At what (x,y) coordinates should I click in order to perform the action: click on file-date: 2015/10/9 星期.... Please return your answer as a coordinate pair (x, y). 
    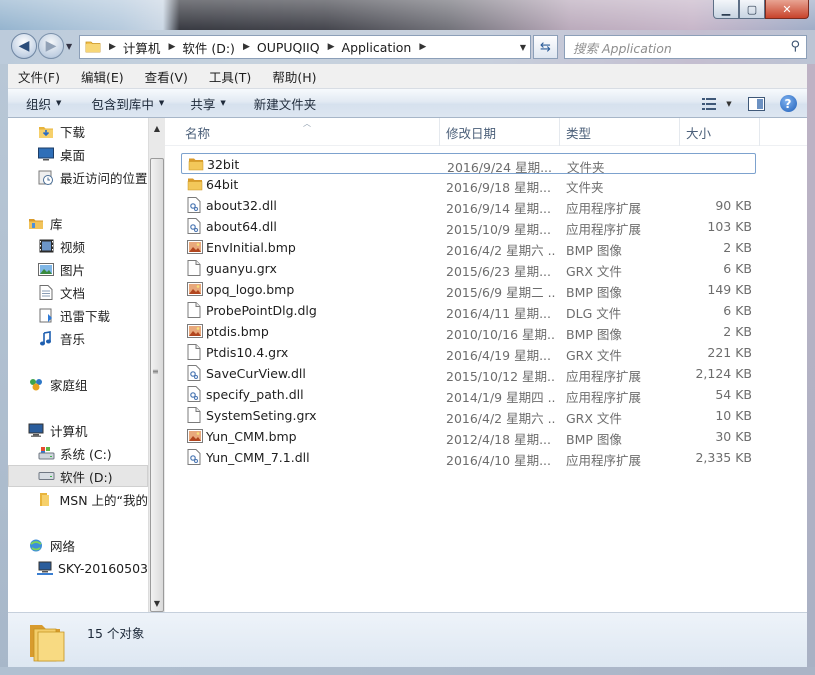
    Looking at the image, I should click on (498, 229).